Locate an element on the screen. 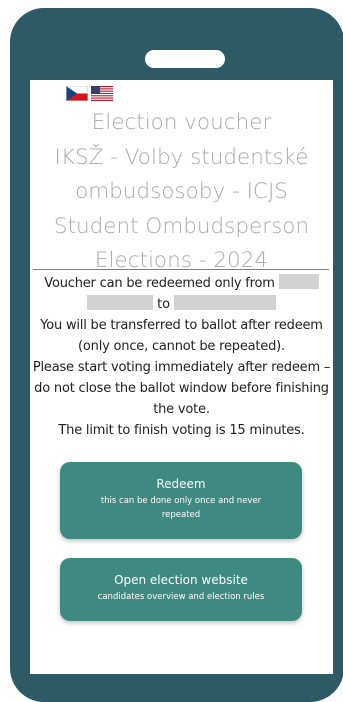  divider is located at coordinates (181, 269).